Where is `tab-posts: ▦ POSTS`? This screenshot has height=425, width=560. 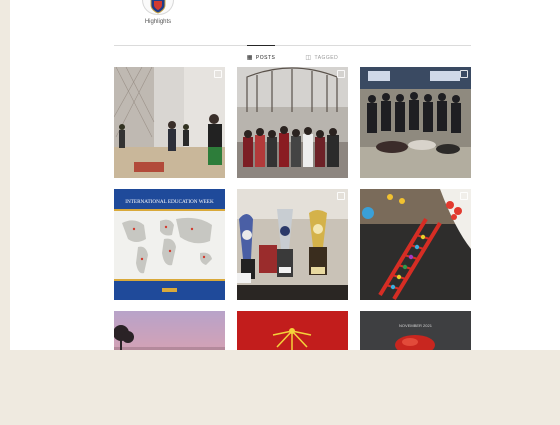
tab-posts: ▦ POSTS is located at coordinates (261, 53).